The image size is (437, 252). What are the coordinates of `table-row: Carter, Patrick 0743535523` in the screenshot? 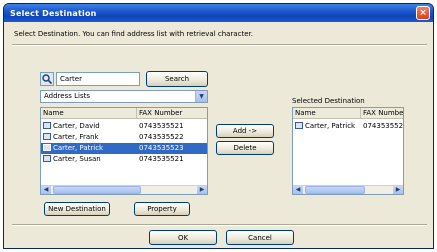 It's located at (348, 126).